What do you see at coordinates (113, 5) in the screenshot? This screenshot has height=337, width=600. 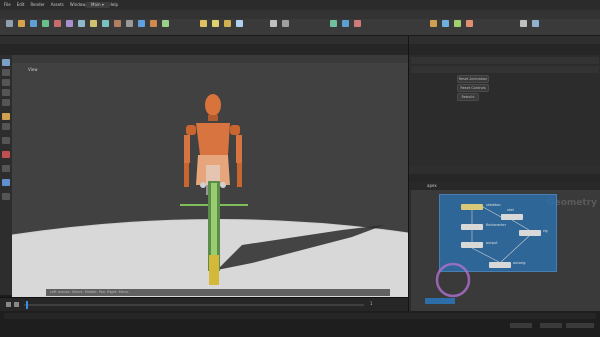 I see `menu-help: Help` at bounding box center [113, 5].